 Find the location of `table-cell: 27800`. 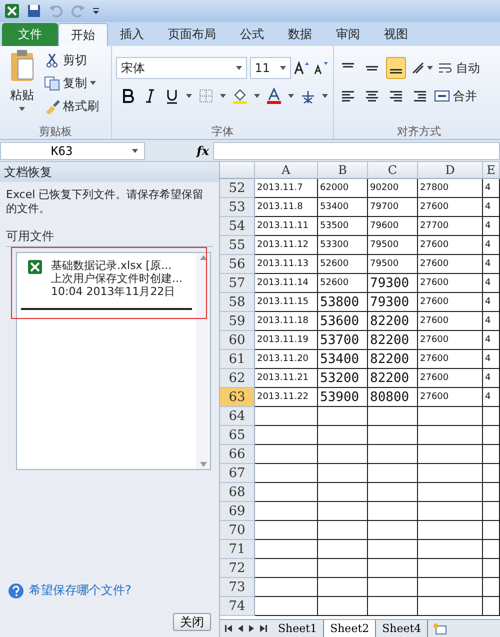

table-cell: 27800 is located at coordinates (450, 188).